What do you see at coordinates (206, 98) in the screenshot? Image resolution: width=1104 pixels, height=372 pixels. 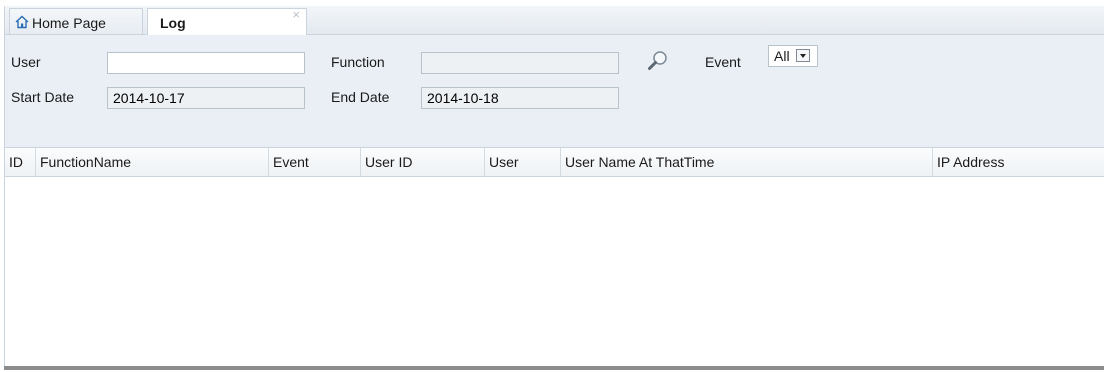 I see `start-date-field` at bounding box center [206, 98].